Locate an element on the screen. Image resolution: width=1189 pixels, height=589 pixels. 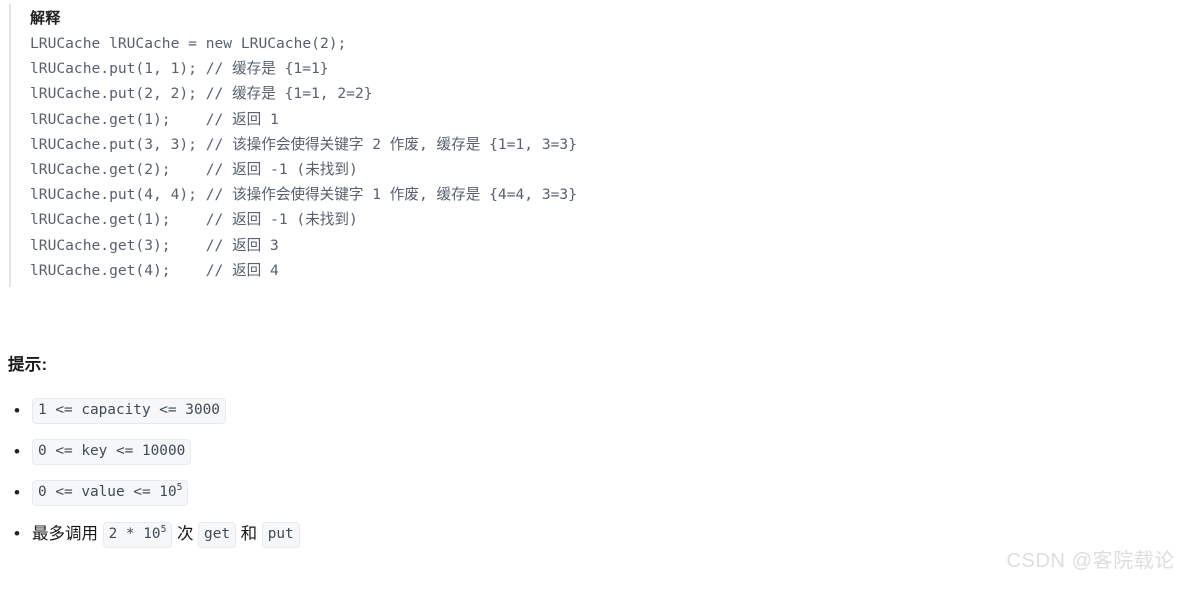
inline-code: 0 <= key <= 10000 is located at coordinates (112, 452).